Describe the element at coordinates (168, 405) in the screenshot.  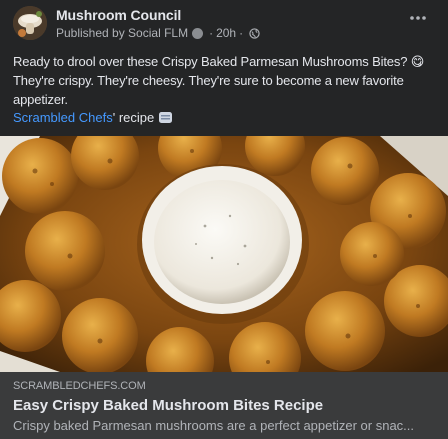
I see `link-title: Easy Crispy Baked Mushroom Bites Recipe` at that location.